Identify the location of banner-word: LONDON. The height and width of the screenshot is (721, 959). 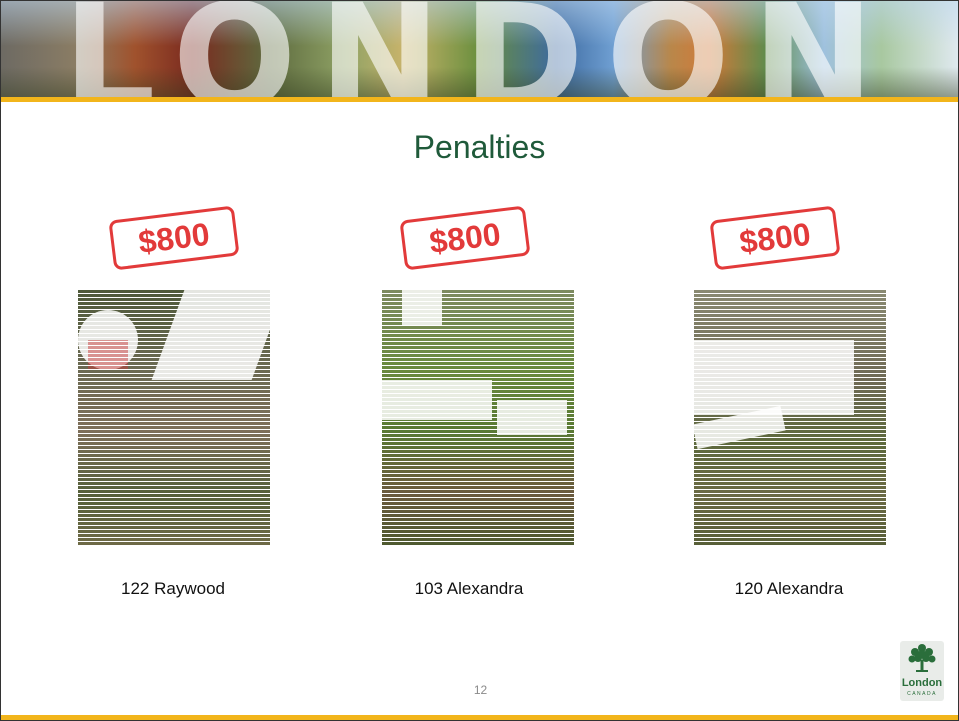
(479, 49).